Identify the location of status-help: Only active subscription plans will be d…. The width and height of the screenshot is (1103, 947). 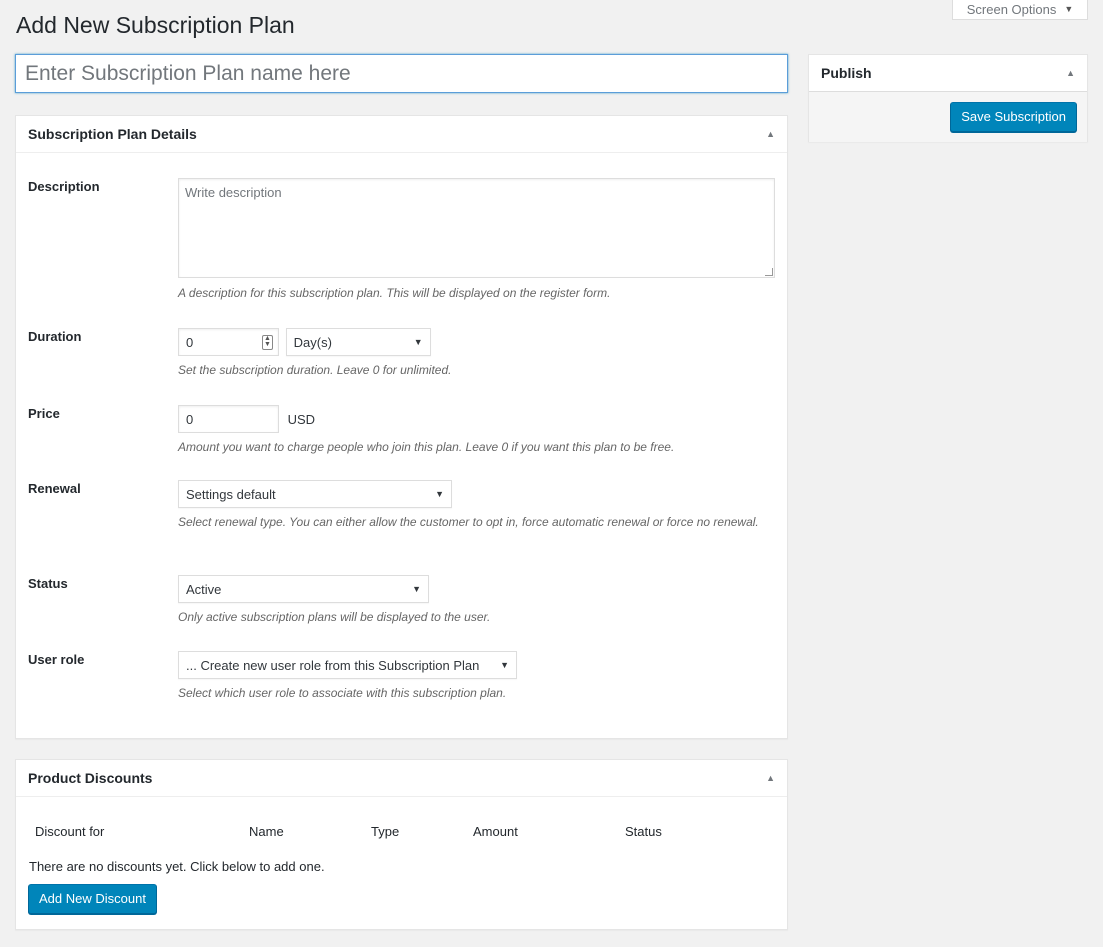
(334, 617).